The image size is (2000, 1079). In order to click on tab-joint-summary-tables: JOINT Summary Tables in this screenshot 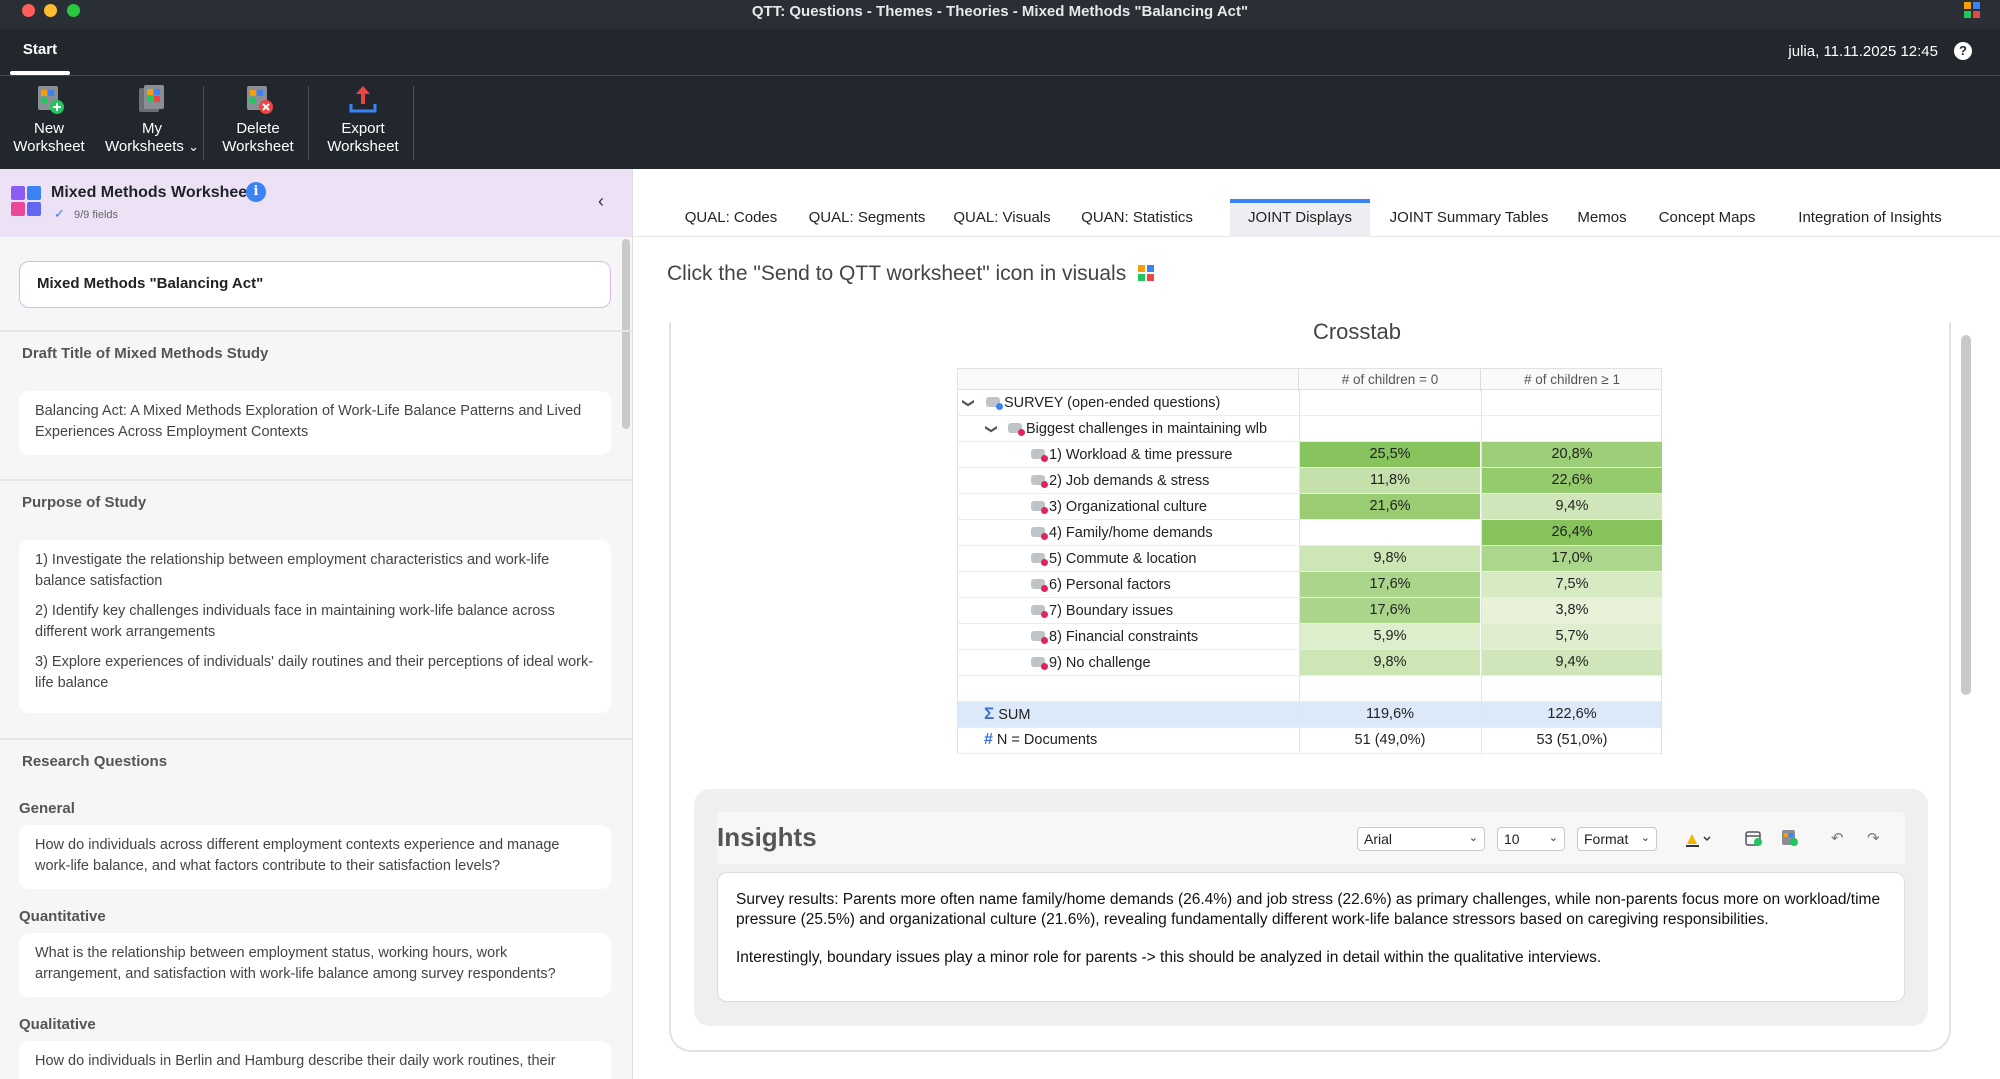, I will do `click(1469, 218)`.